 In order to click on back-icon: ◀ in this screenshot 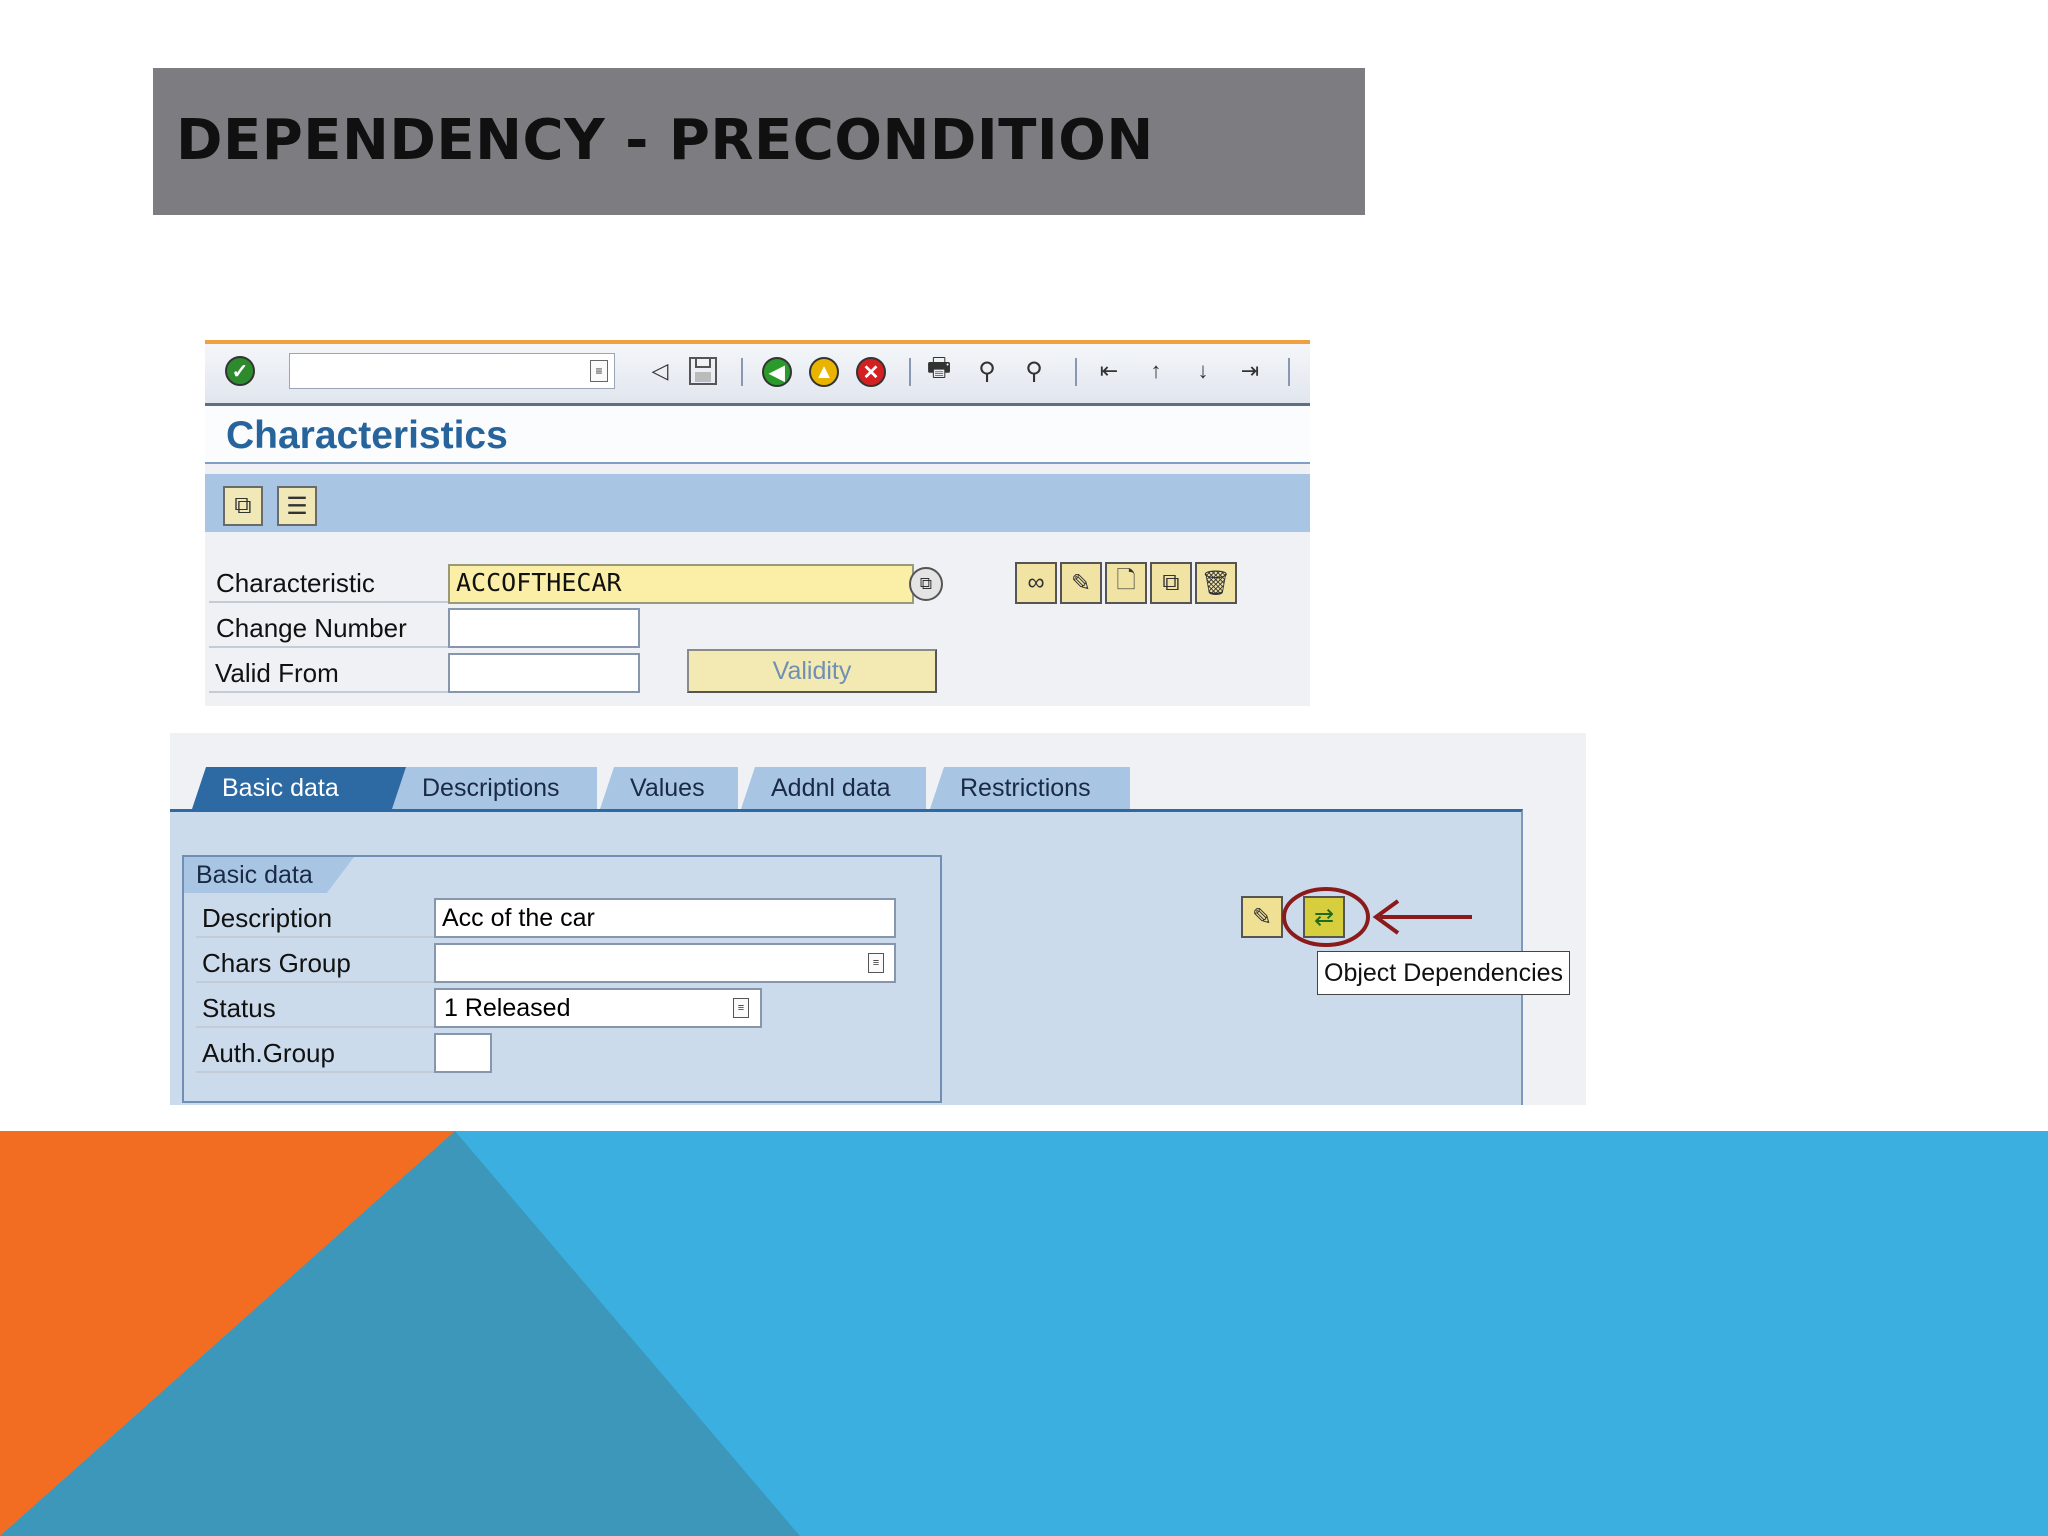, I will do `click(777, 372)`.